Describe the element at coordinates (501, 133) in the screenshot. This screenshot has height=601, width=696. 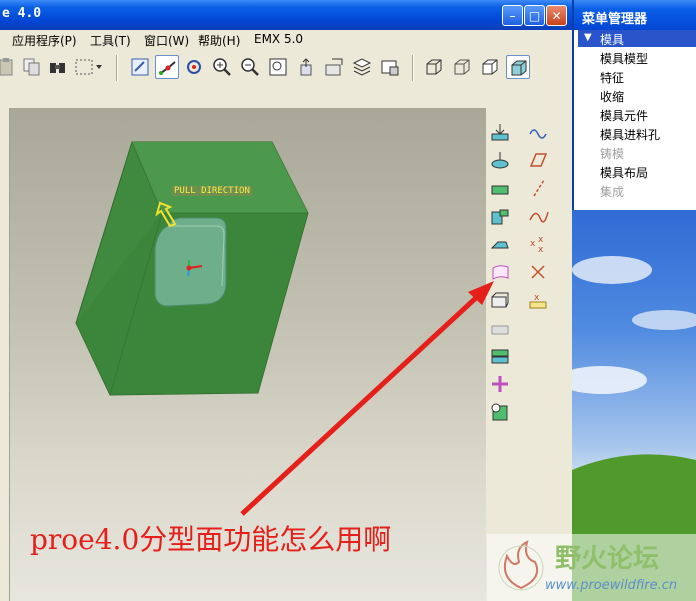
I see `mold-model-icon` at that location.